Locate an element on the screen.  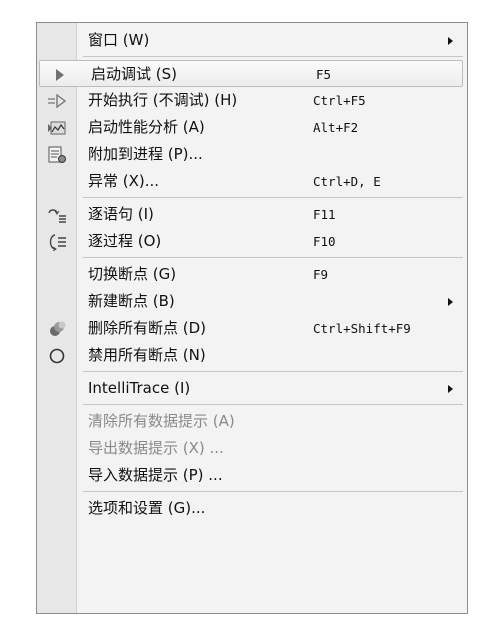
menu-item-label: IntelliTrace (I) is located at coordinates (139, 388).